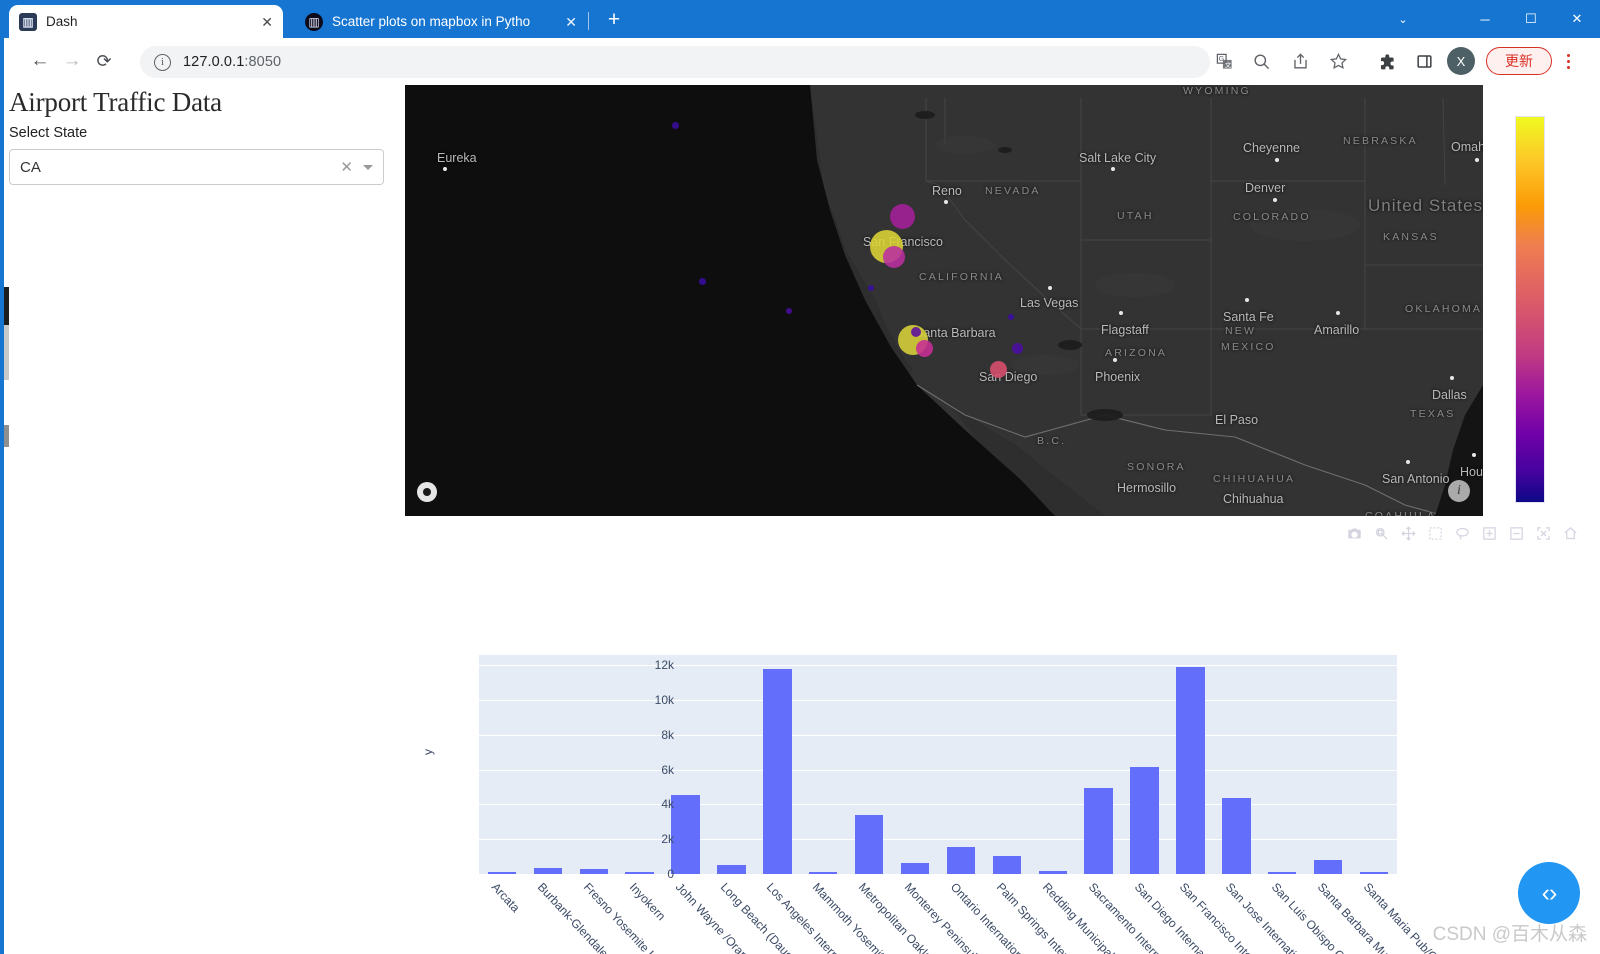 The image size is (1600, 954). I want to click on zoom-icon, so click(1381, 535).